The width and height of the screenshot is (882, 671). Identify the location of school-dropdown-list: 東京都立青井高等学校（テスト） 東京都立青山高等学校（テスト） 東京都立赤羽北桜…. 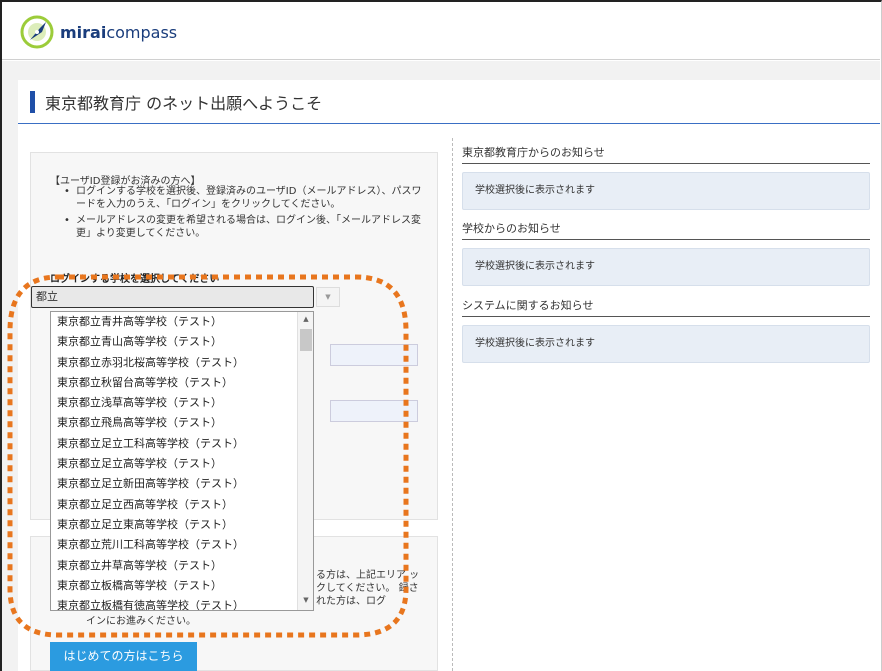
(182, 461).